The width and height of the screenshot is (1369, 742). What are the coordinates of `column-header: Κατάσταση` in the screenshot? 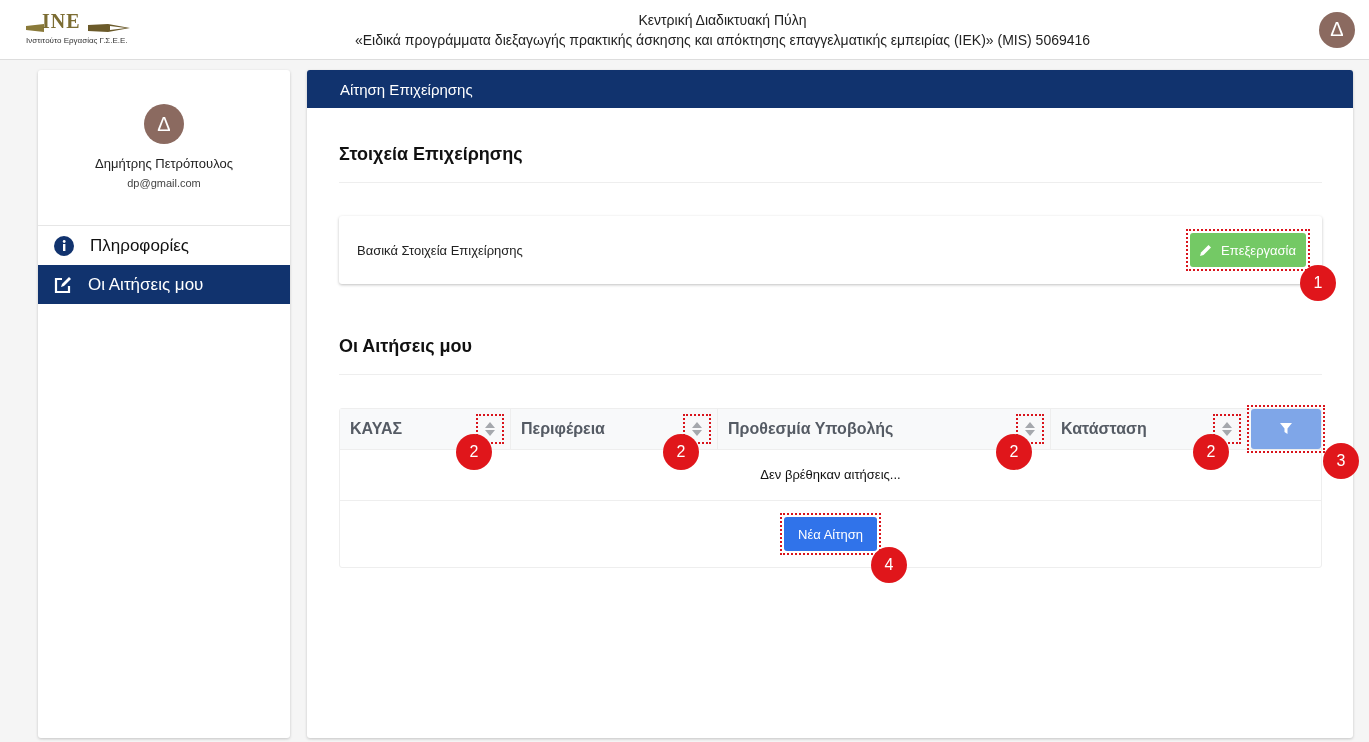 It's located at (1104, 429).